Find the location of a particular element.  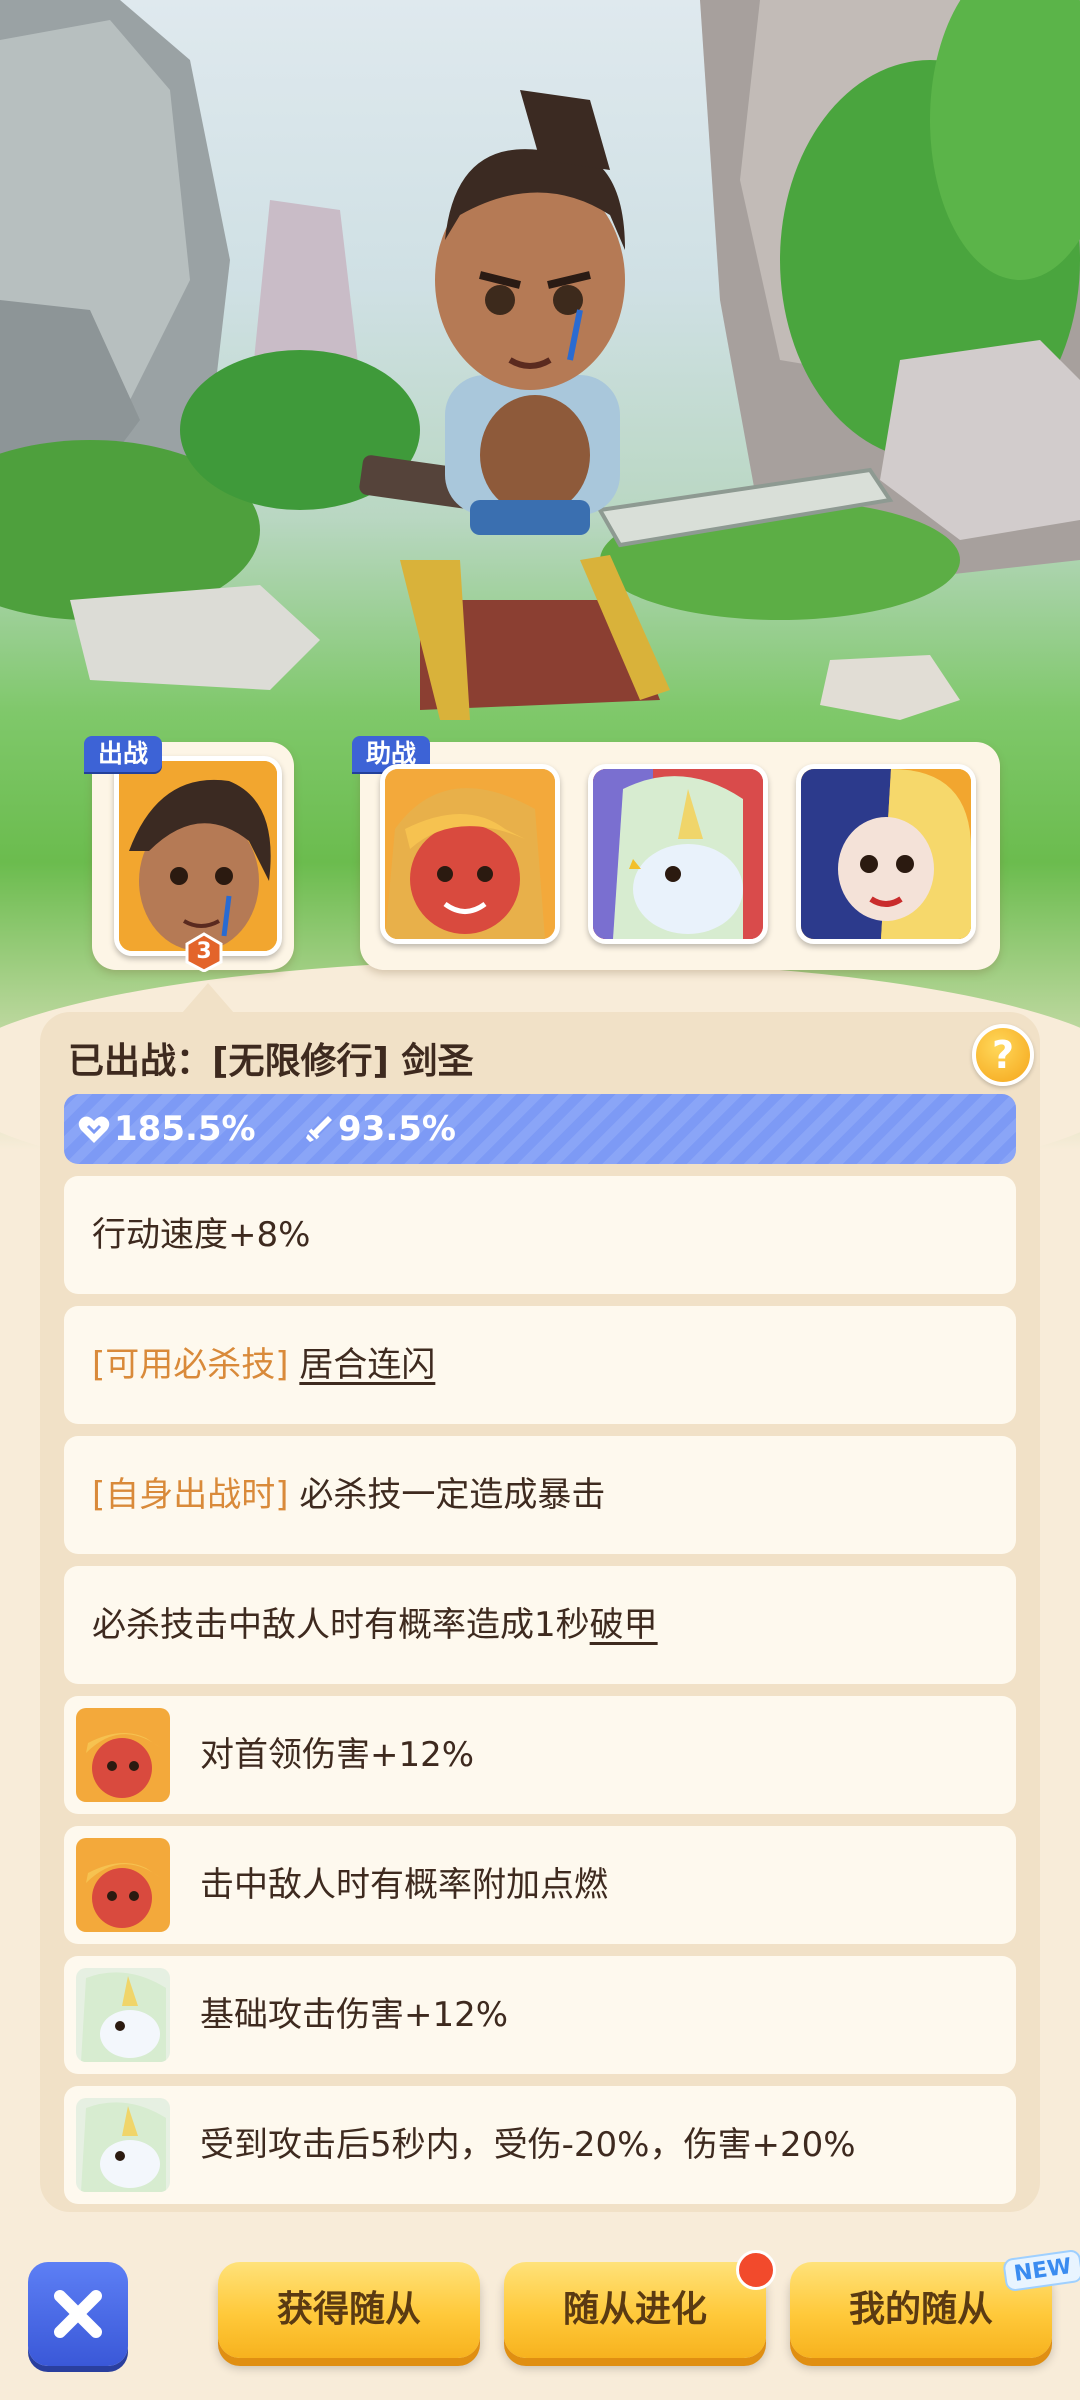

support-slot-unicorn is located at coordinates (678, 854).